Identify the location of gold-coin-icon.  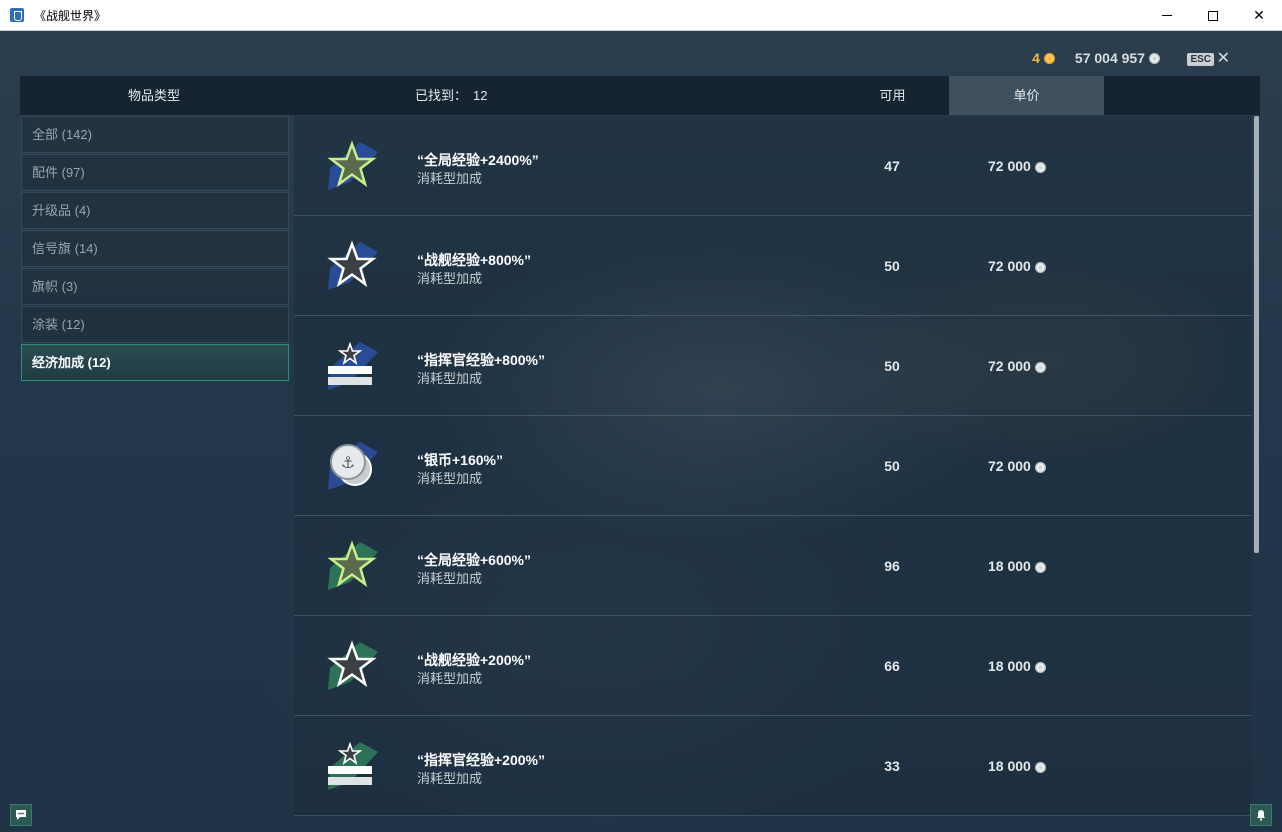
(1049, 58).